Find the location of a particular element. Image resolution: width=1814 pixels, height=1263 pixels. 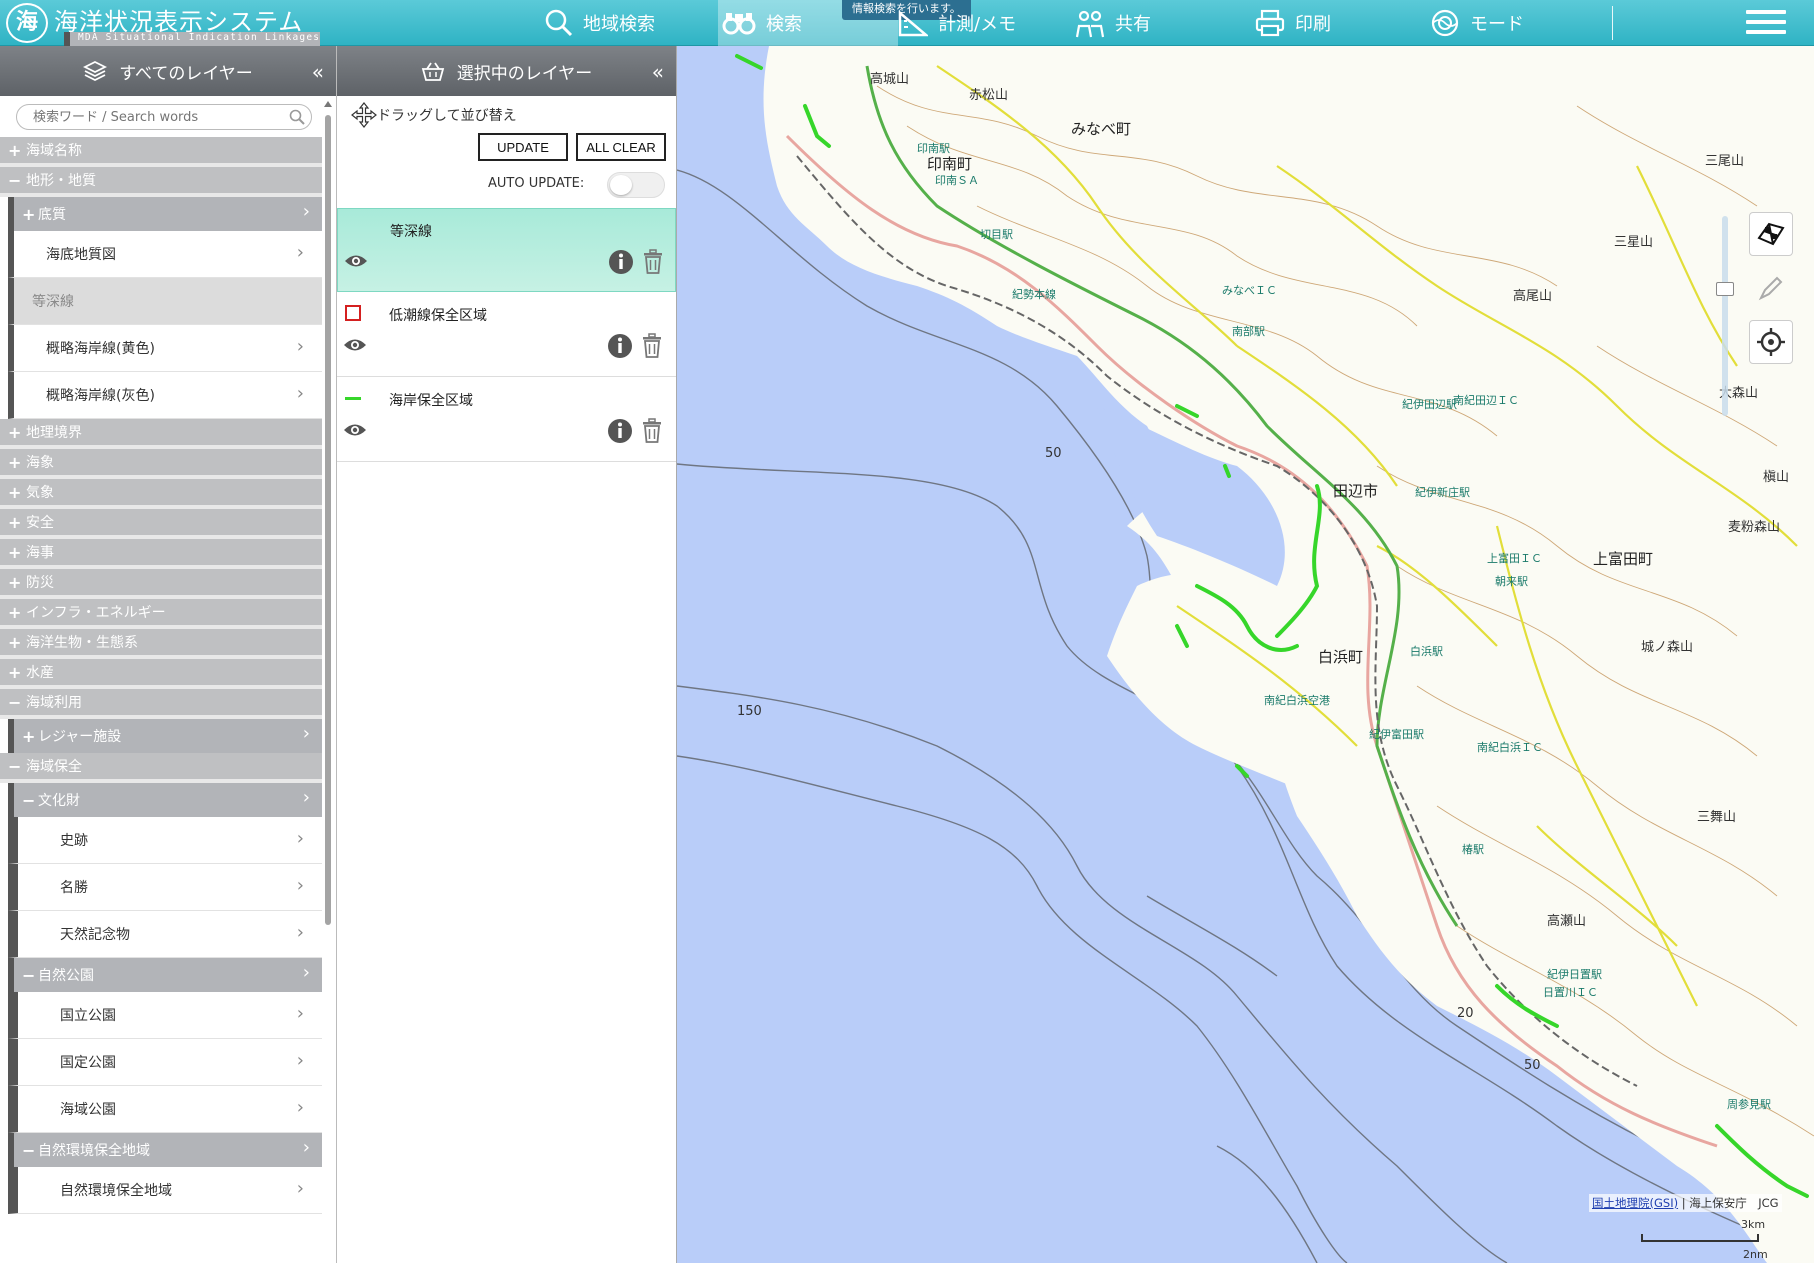

red-square-legend-icon is located at coordinates (353, 313).